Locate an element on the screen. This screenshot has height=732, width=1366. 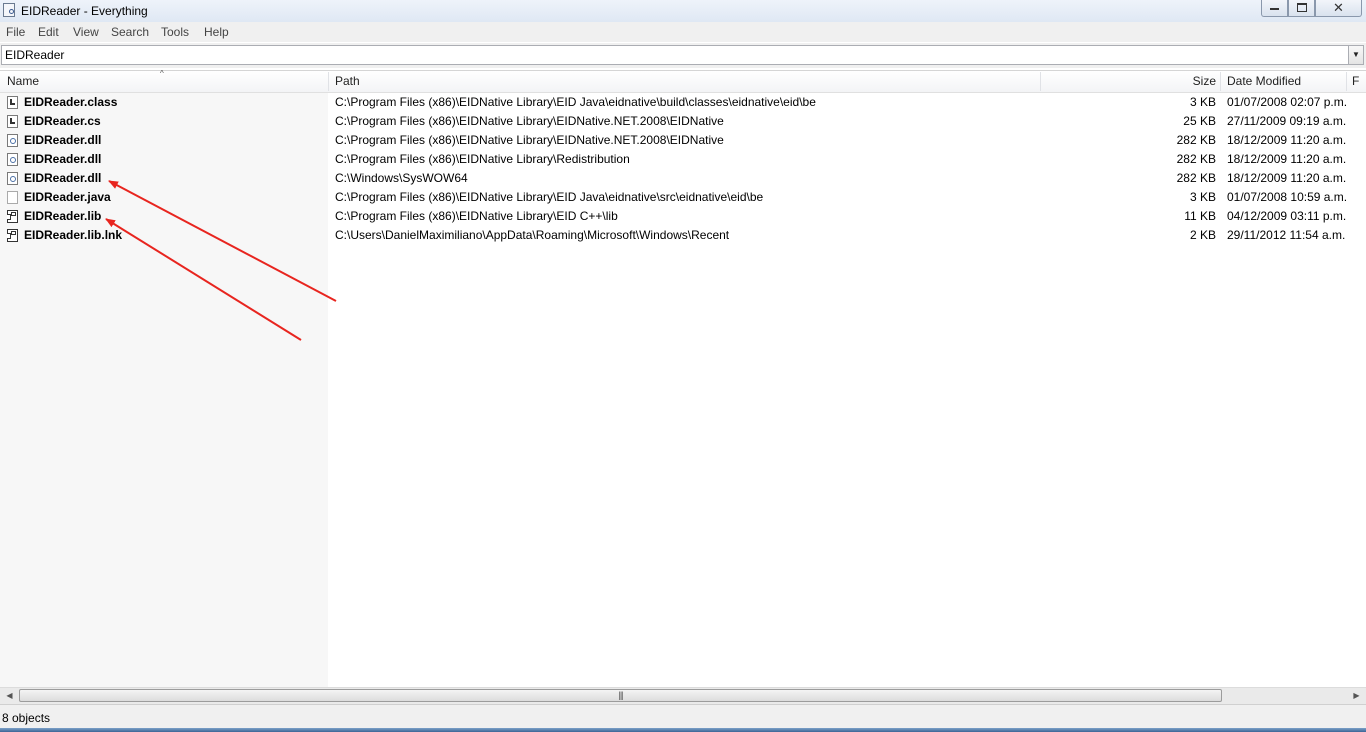
column-header-date-modified: Date Modified is located at coordinates (1282, 81).